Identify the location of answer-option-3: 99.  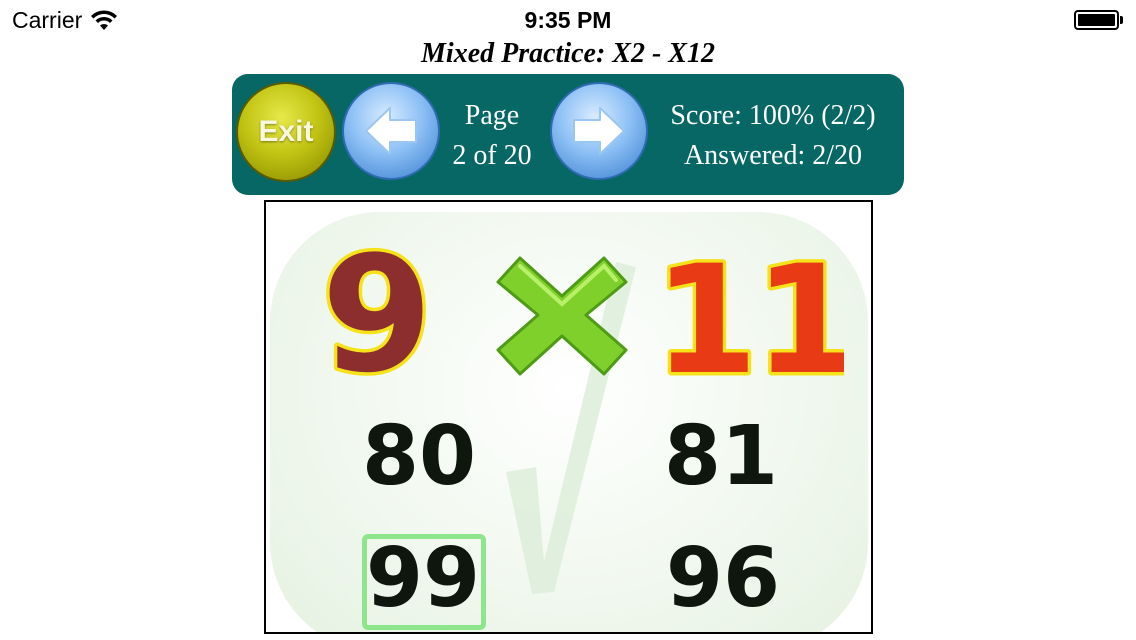
(423, 579).